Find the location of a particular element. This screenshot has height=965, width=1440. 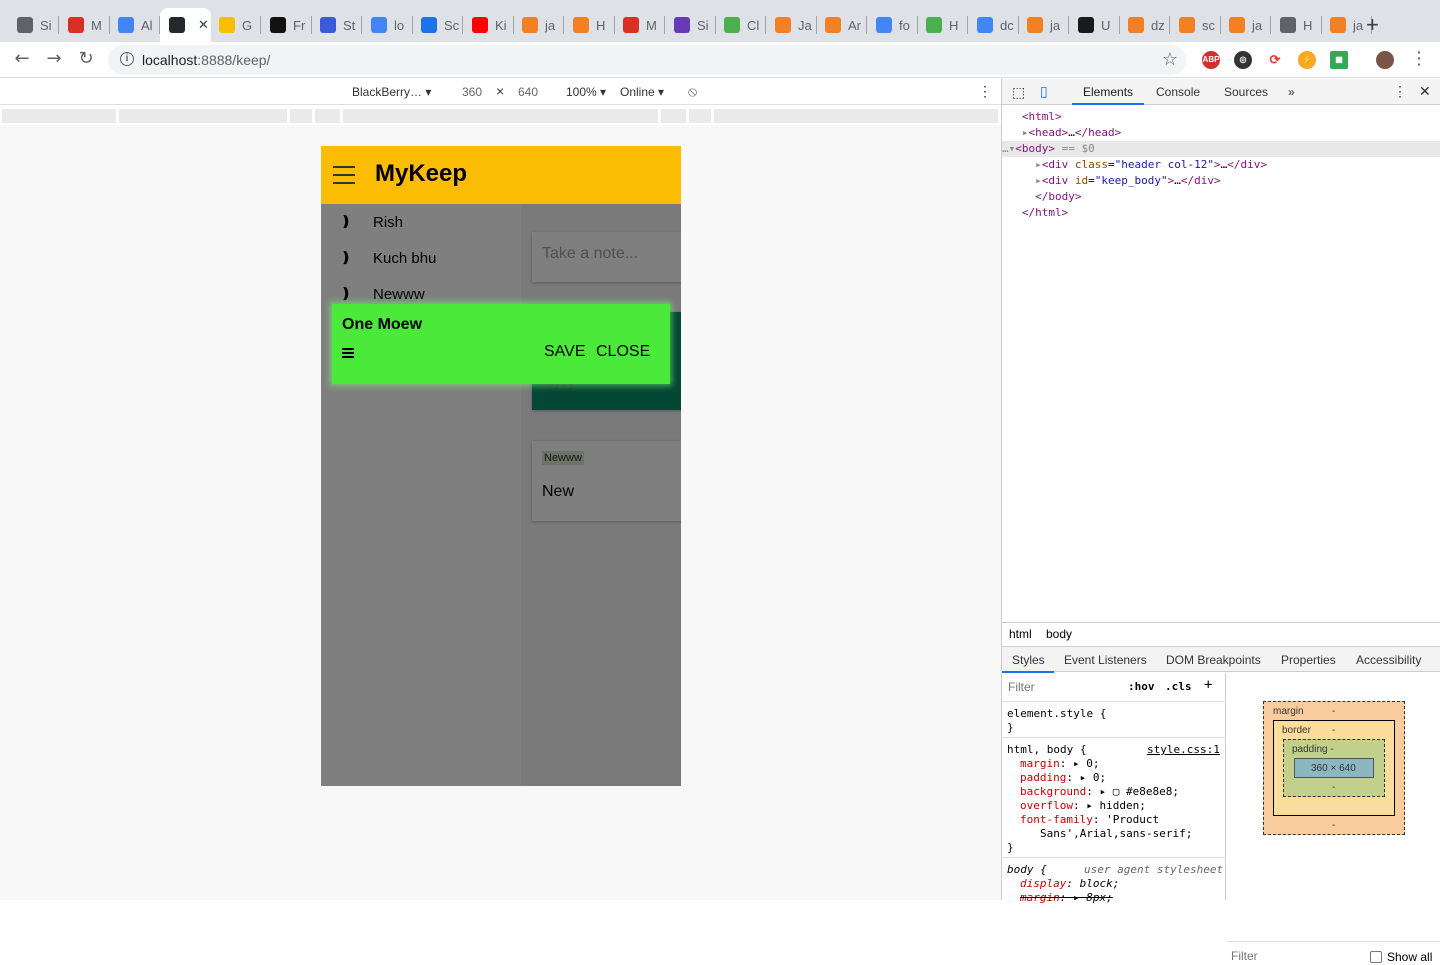

hover-state-toggle: :hov is located at coordinates (1141, 687).